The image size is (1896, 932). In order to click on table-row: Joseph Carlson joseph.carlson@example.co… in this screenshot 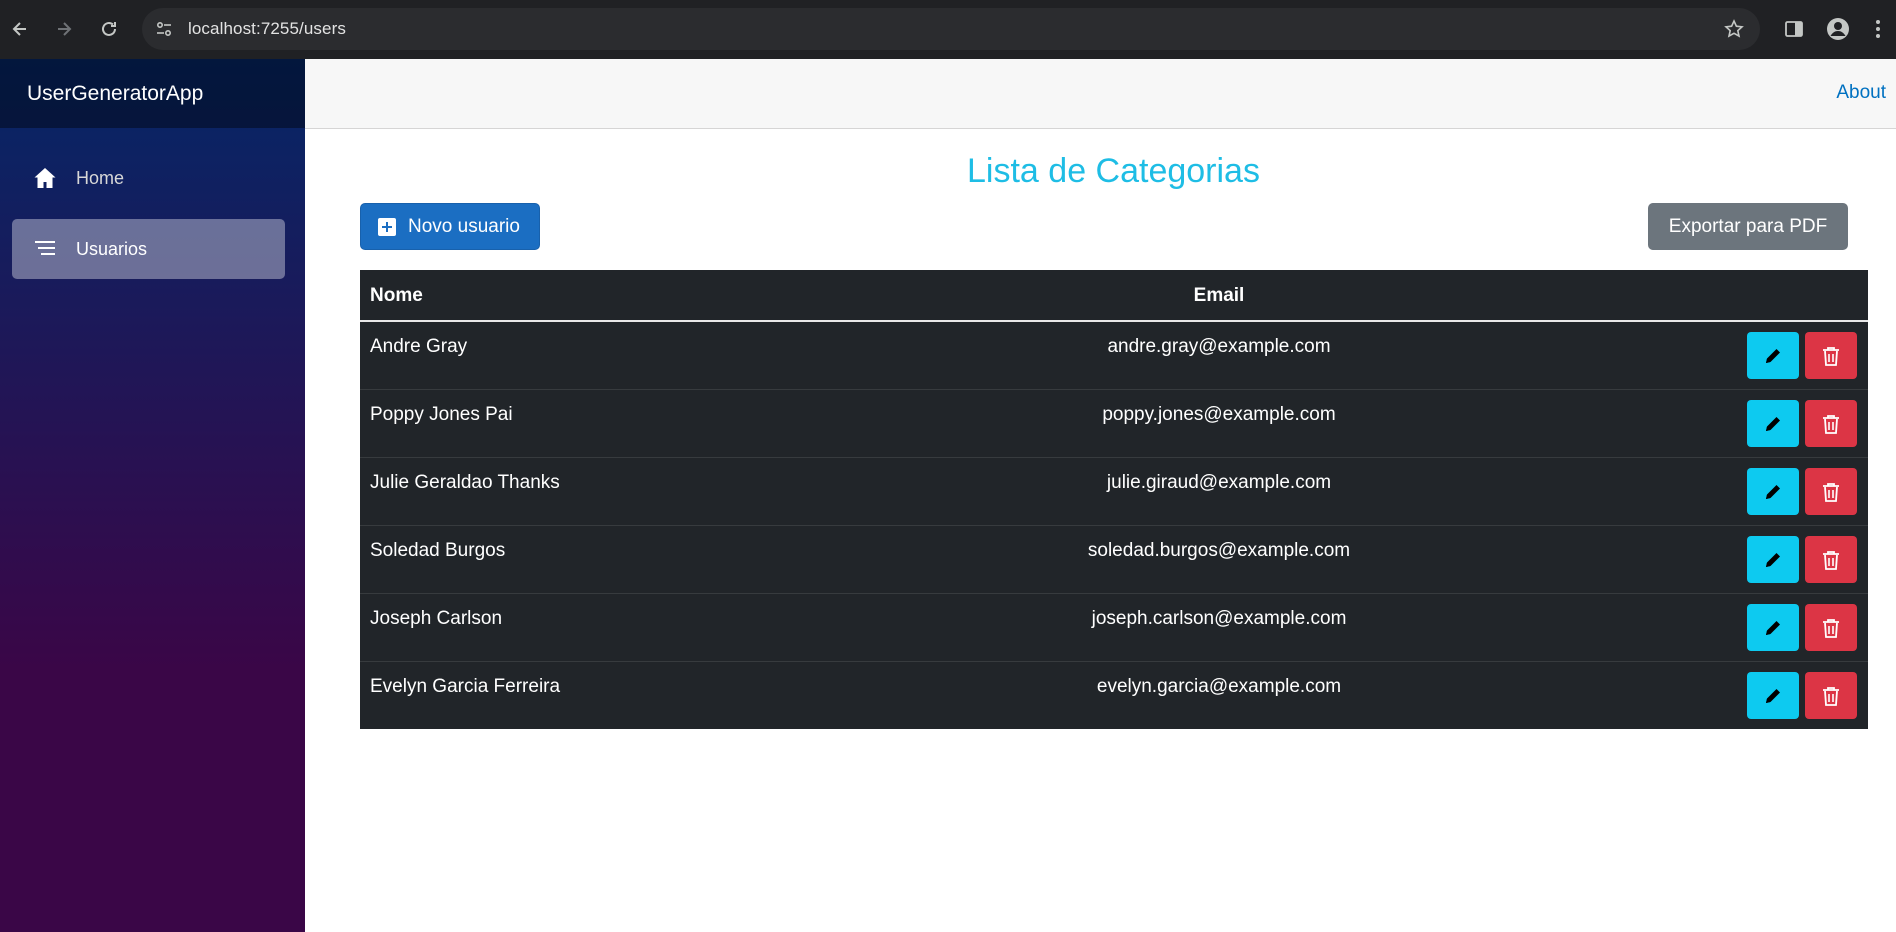, I will do `click(1114, 628)`.